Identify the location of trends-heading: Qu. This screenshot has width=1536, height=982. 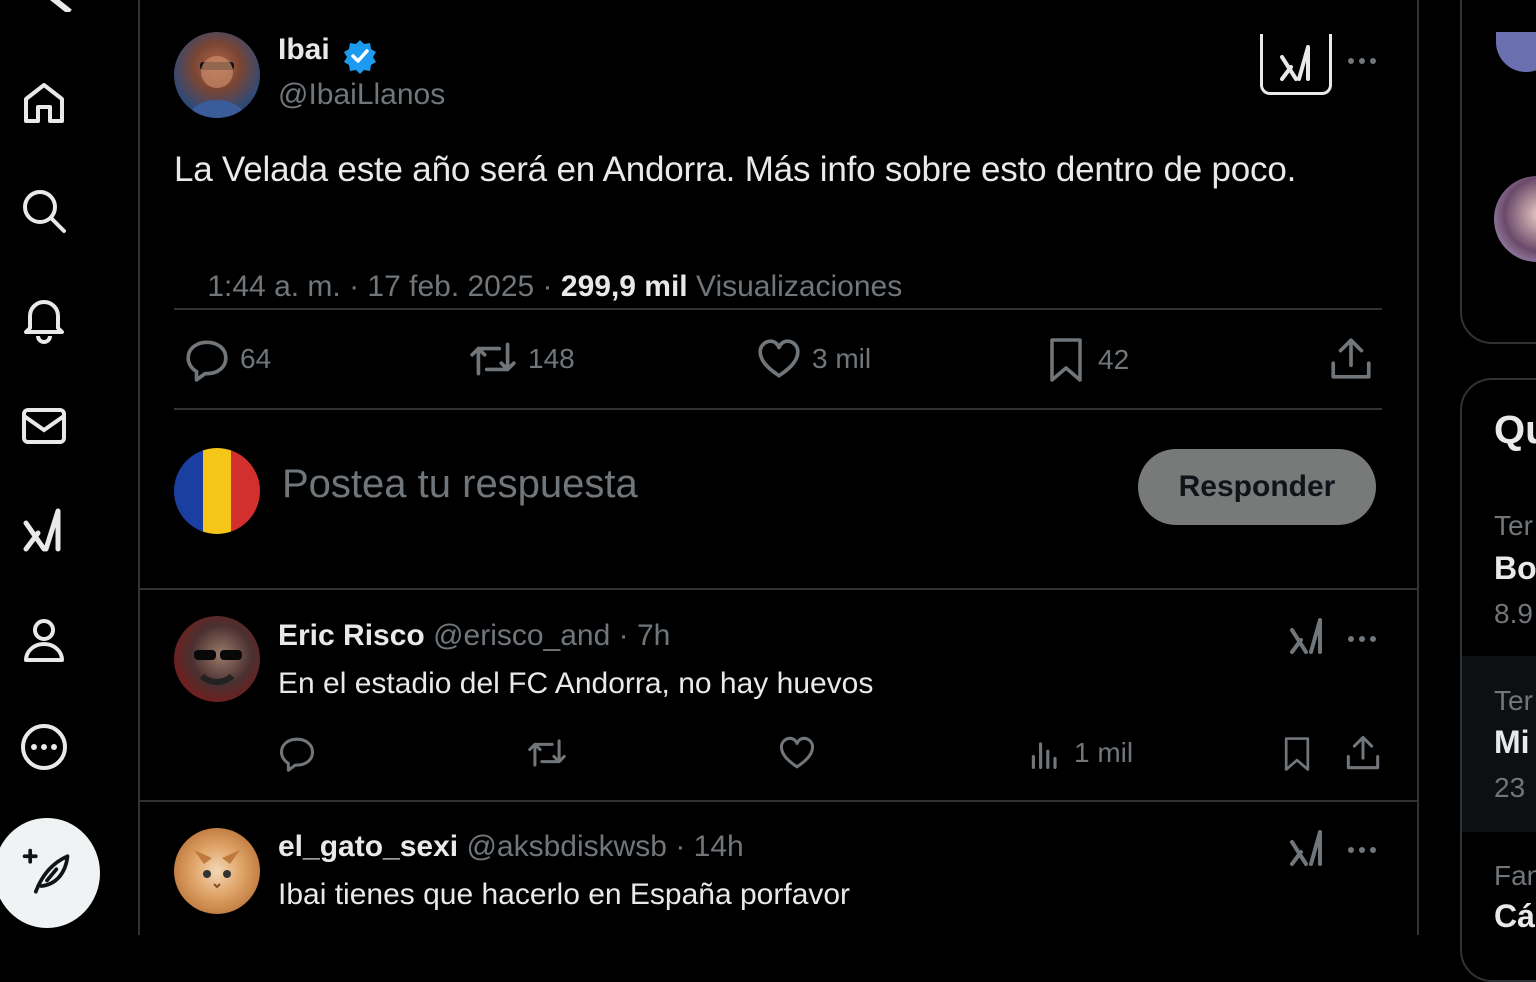
(1515, 430).